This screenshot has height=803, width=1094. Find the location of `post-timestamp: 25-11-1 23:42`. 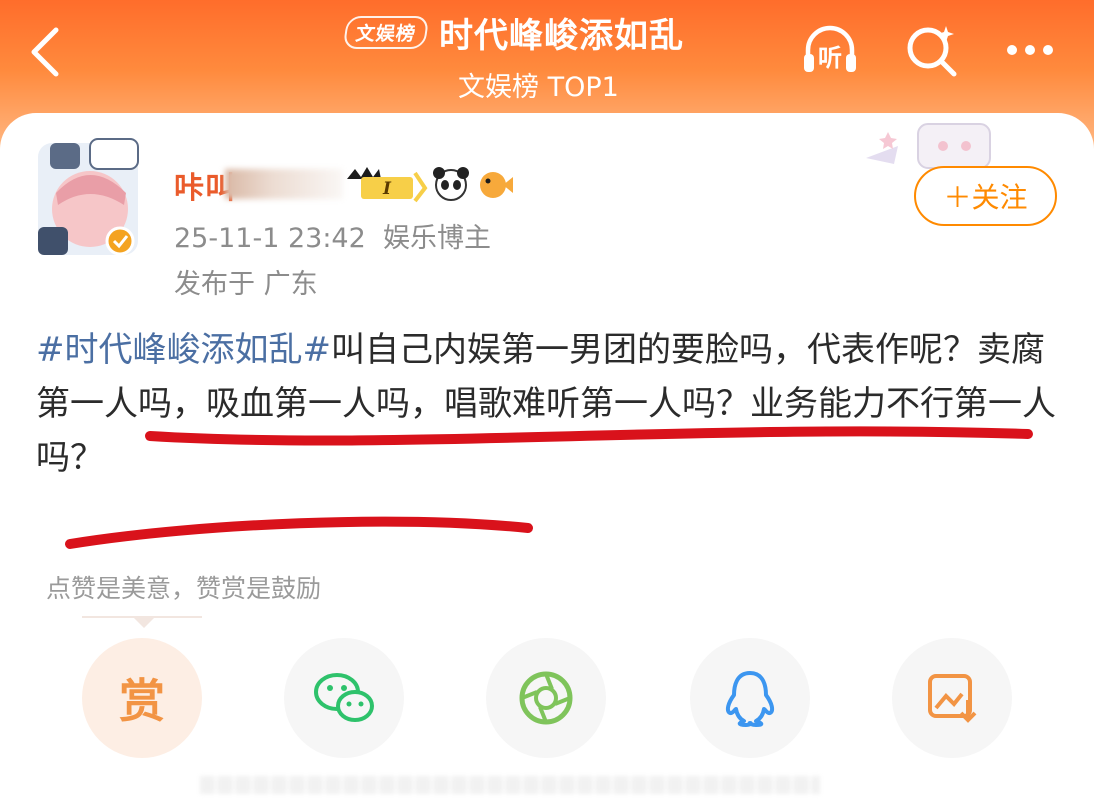

post-timestamp: 25-11-1 23:42 is located at coordinates (270, 238).